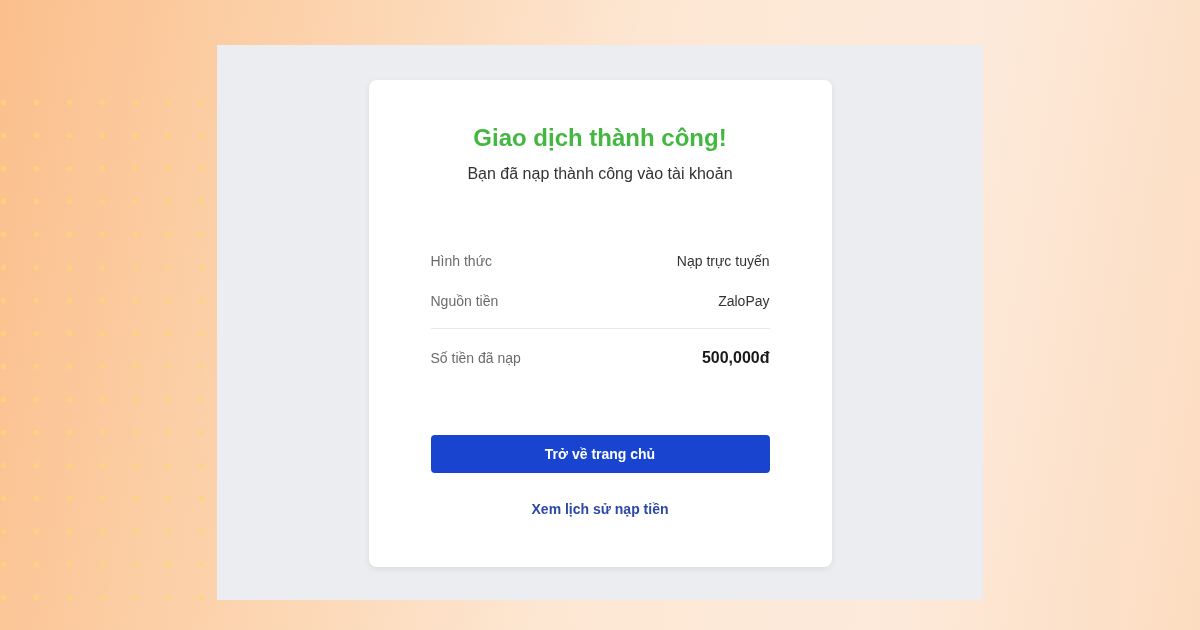  I want to click on detail-value: ZaloPay, so click(744, 301).